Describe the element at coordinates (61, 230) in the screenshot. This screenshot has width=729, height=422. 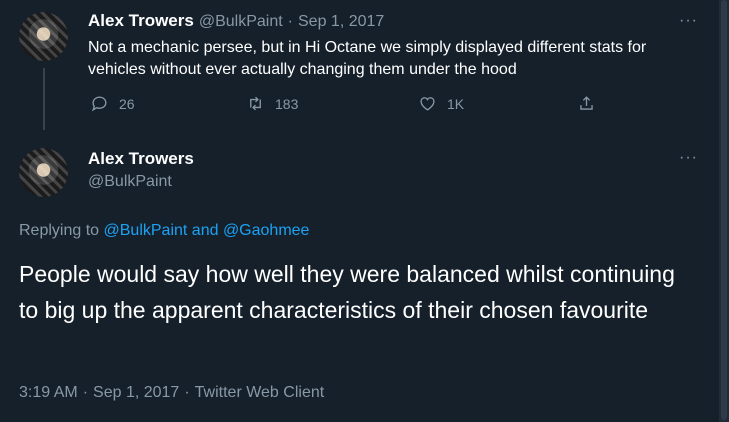
I see `replying-to-prefix: Replying to` at that location.